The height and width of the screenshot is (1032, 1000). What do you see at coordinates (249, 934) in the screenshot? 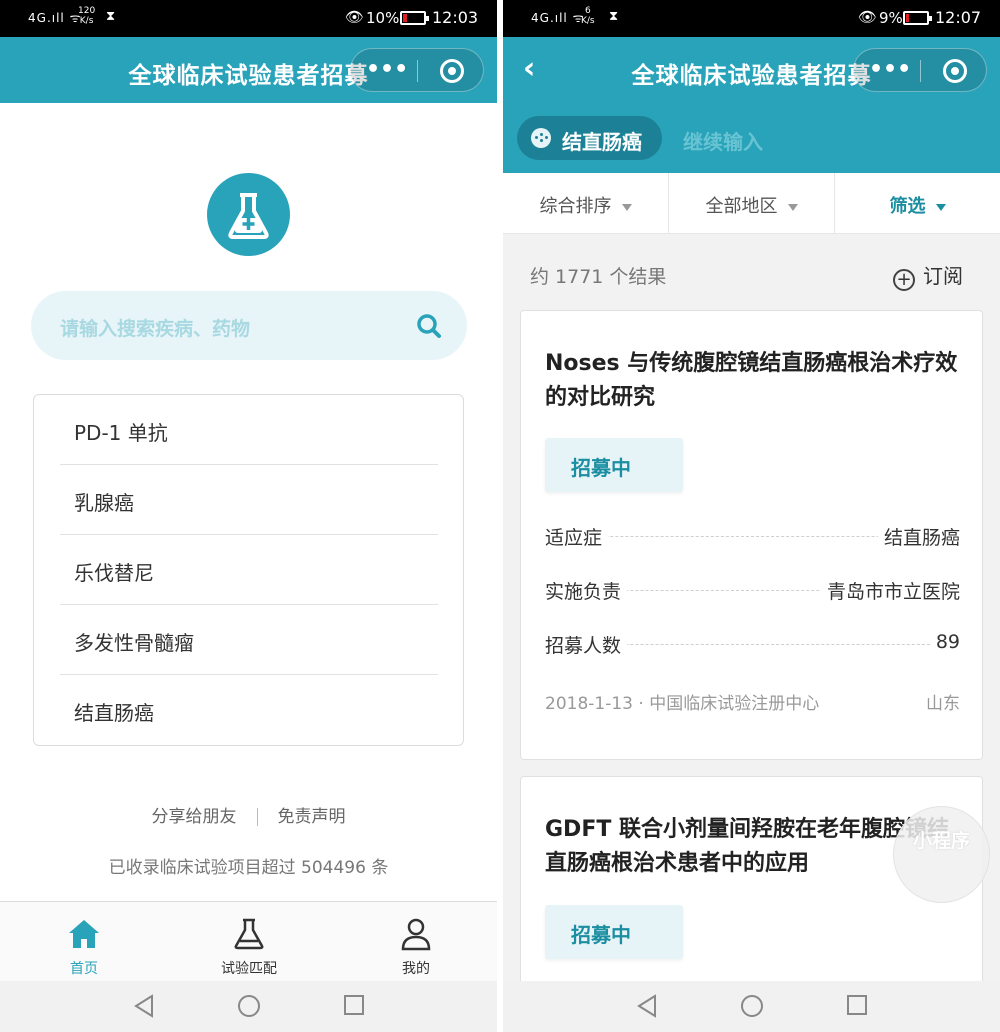
I see `flask-icon` at bounding box center [249, 934].